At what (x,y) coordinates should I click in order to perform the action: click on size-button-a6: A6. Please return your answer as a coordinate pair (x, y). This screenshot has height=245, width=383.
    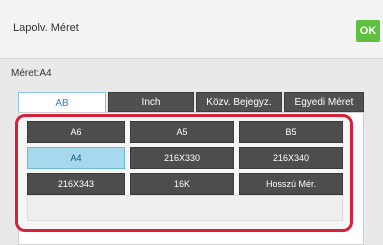
    Looking at the image, I should click on (76, 132).